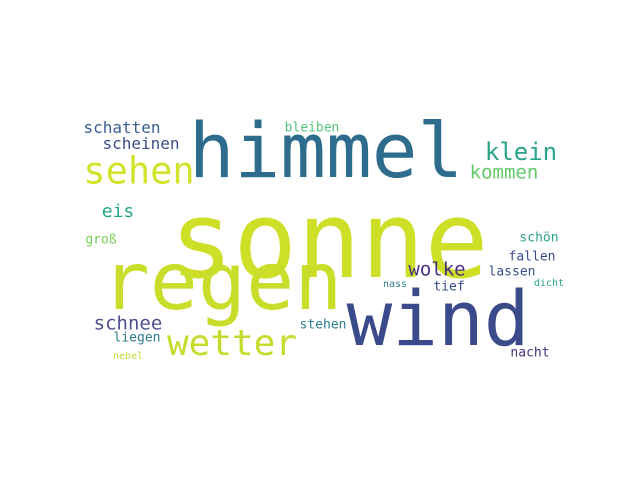 This screenshot has height=480, width=640. I want to click on word-eis: eis, so click(118, 211).